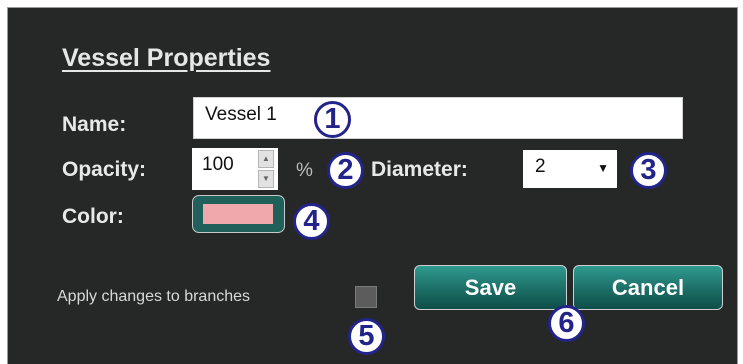  What do you see at coordinates (603, 168) in the screenshot?
I see `chevron-down-icon: ▼` at bounding box center [603, 168].